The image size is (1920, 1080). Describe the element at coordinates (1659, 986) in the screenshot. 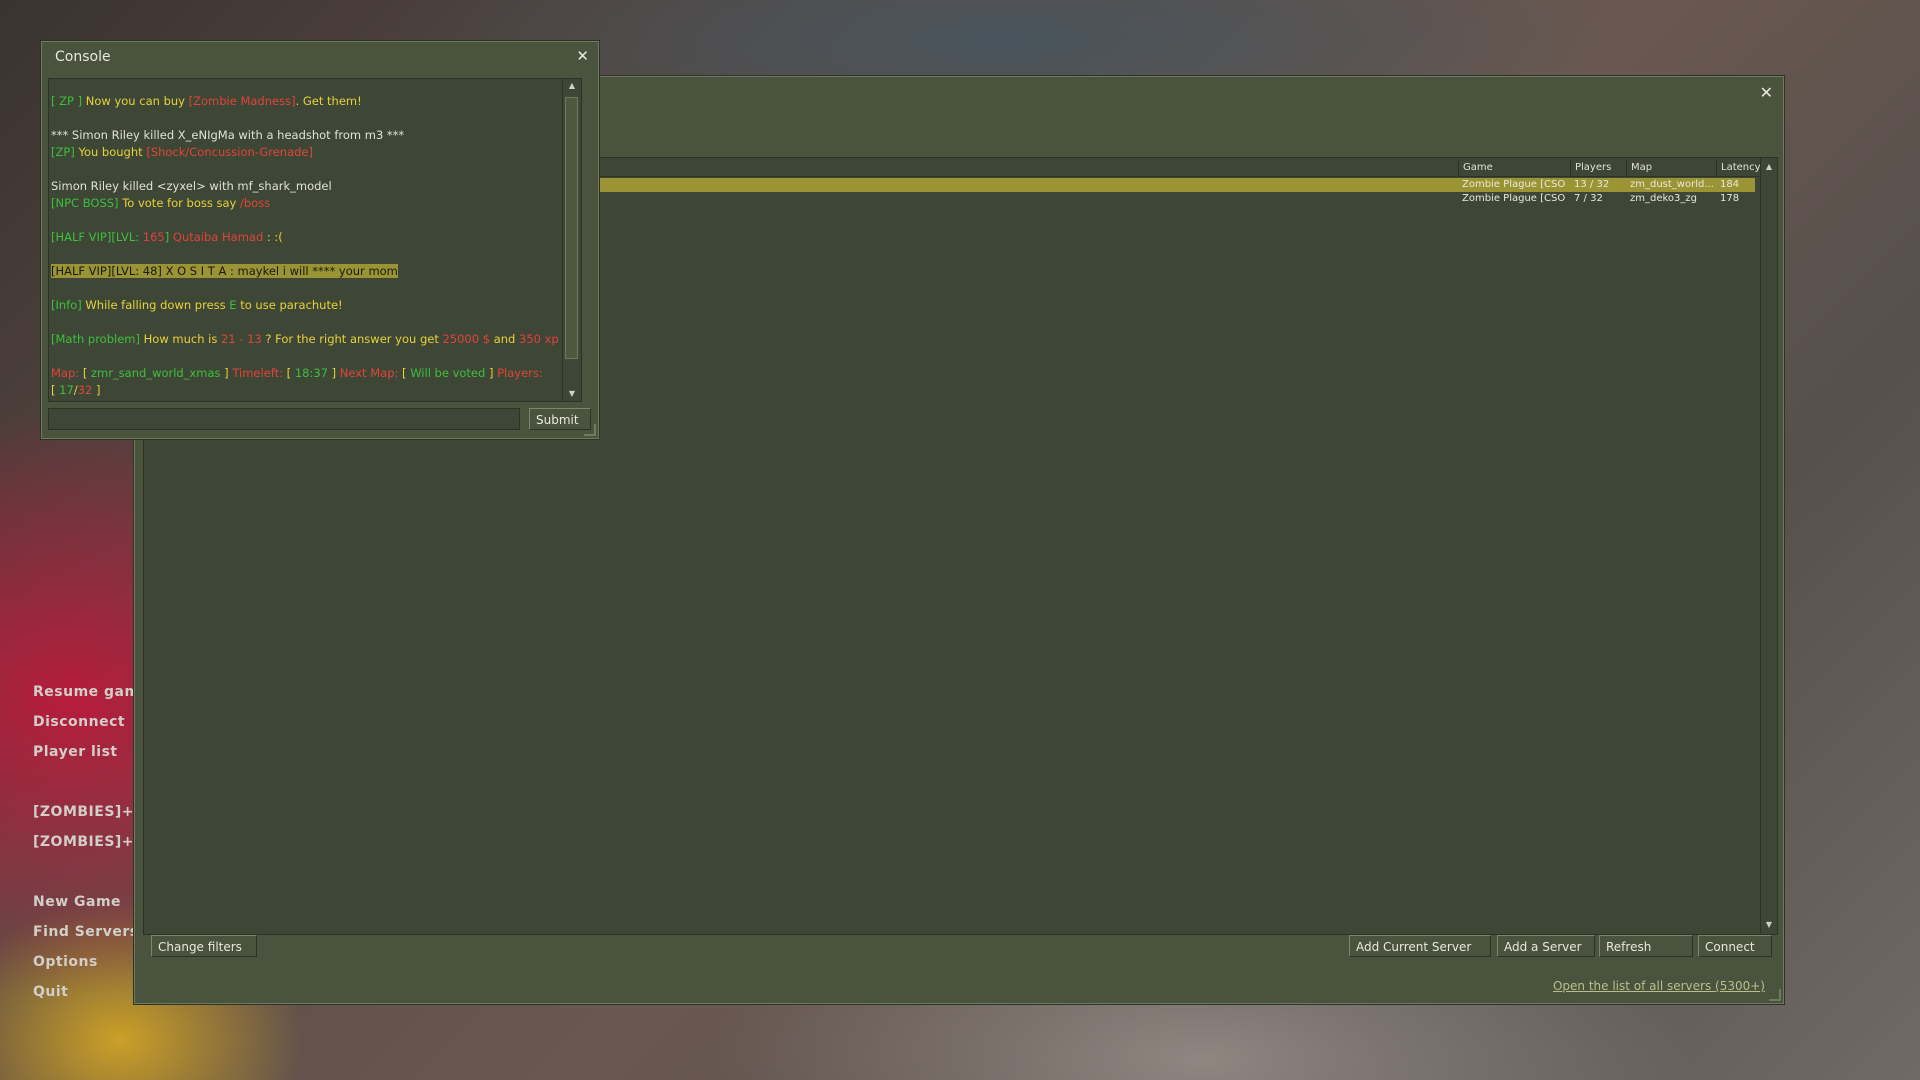

I see `all-servers-link: Open the list of all servers (5300+)` at that location.